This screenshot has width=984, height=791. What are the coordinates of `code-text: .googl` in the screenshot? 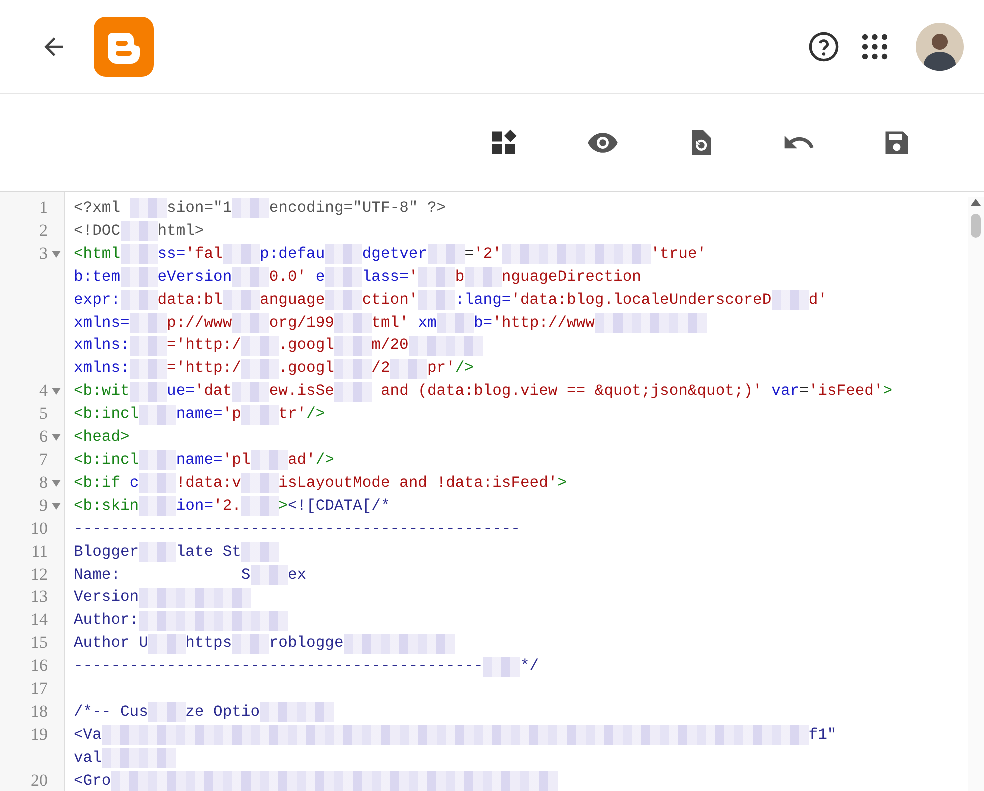 It's located at (306, 345).